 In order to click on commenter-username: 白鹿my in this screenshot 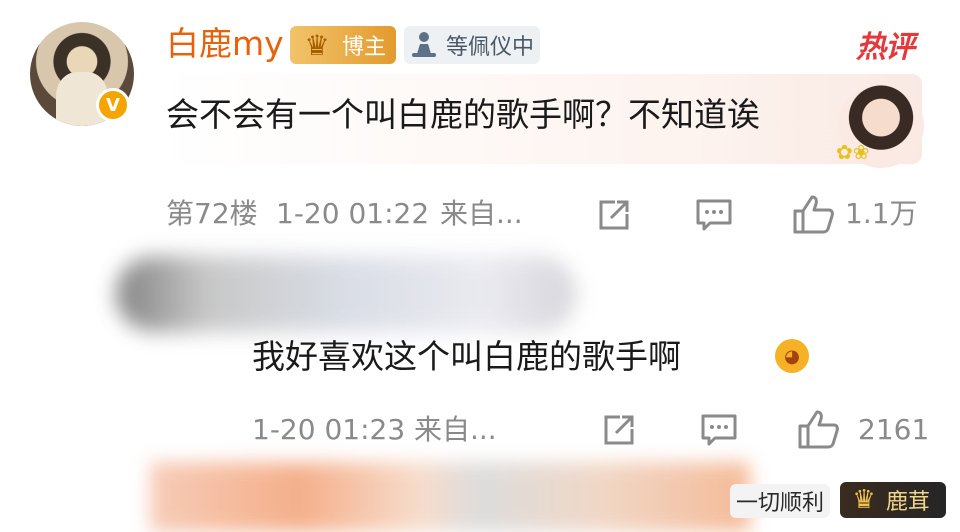, I will do `click(225, 44)`.